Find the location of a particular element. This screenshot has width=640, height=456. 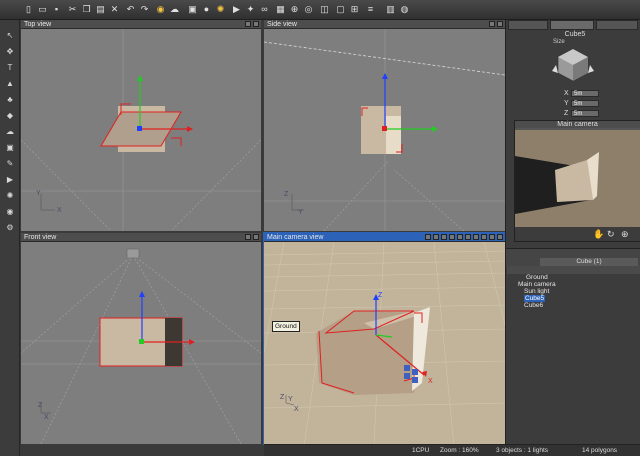

camera-preview: Main camera ✋ ↻ ⊕ is located at coordinates (577, 181).